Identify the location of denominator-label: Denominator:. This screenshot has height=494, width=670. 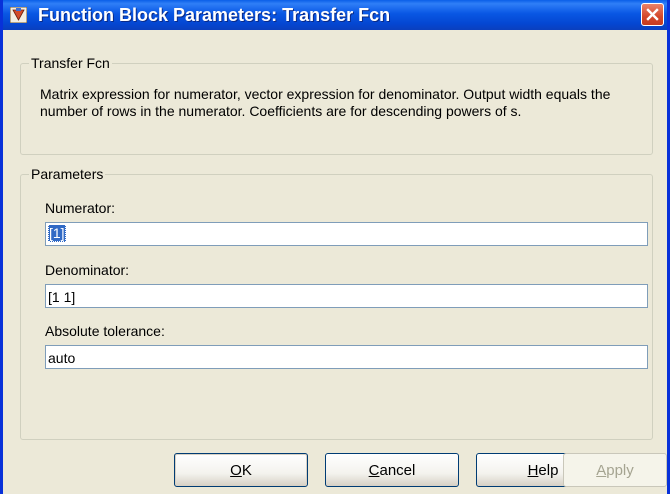
(87, 270).